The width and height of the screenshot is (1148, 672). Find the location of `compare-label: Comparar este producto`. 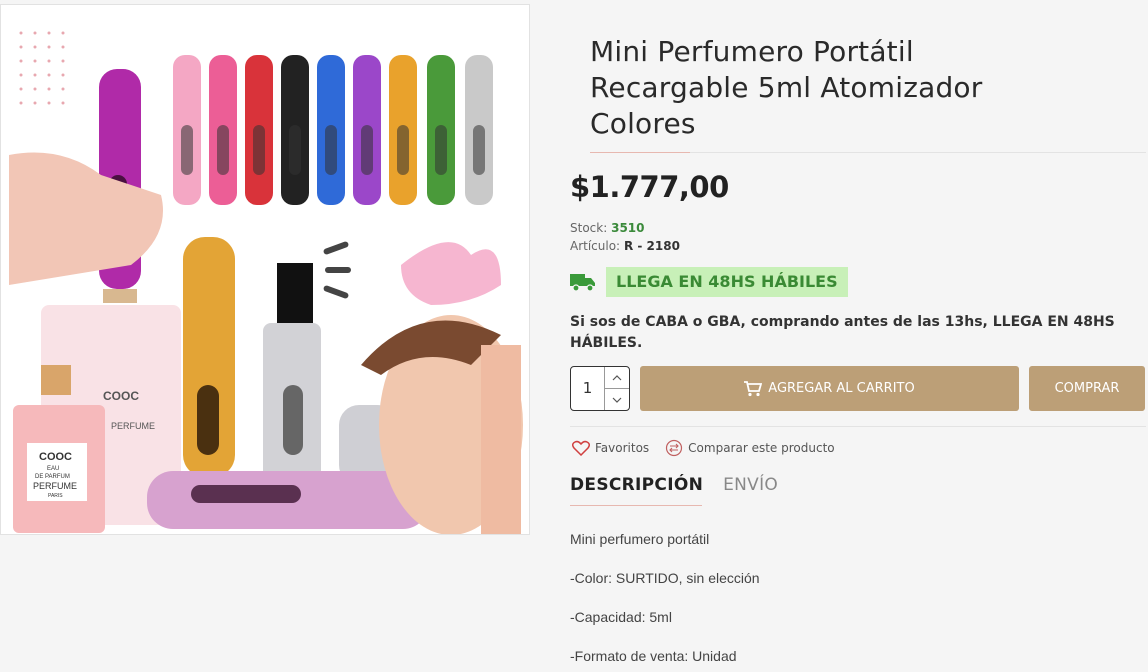

compare-label: Comparar este producto is located at coordinates (761, 448).